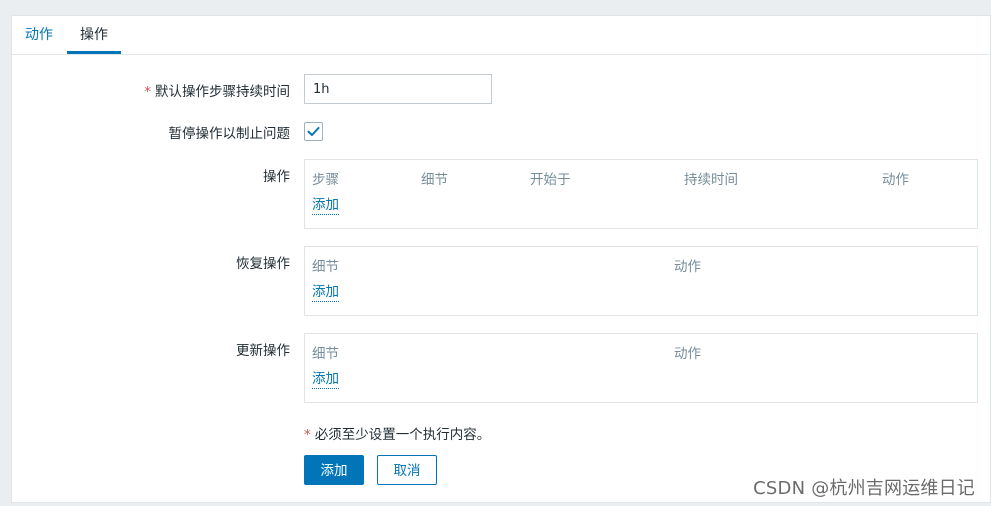  Describe the element at coordinates (39, 35) in the screenshot. I see `tab-action: 动作` at that location.